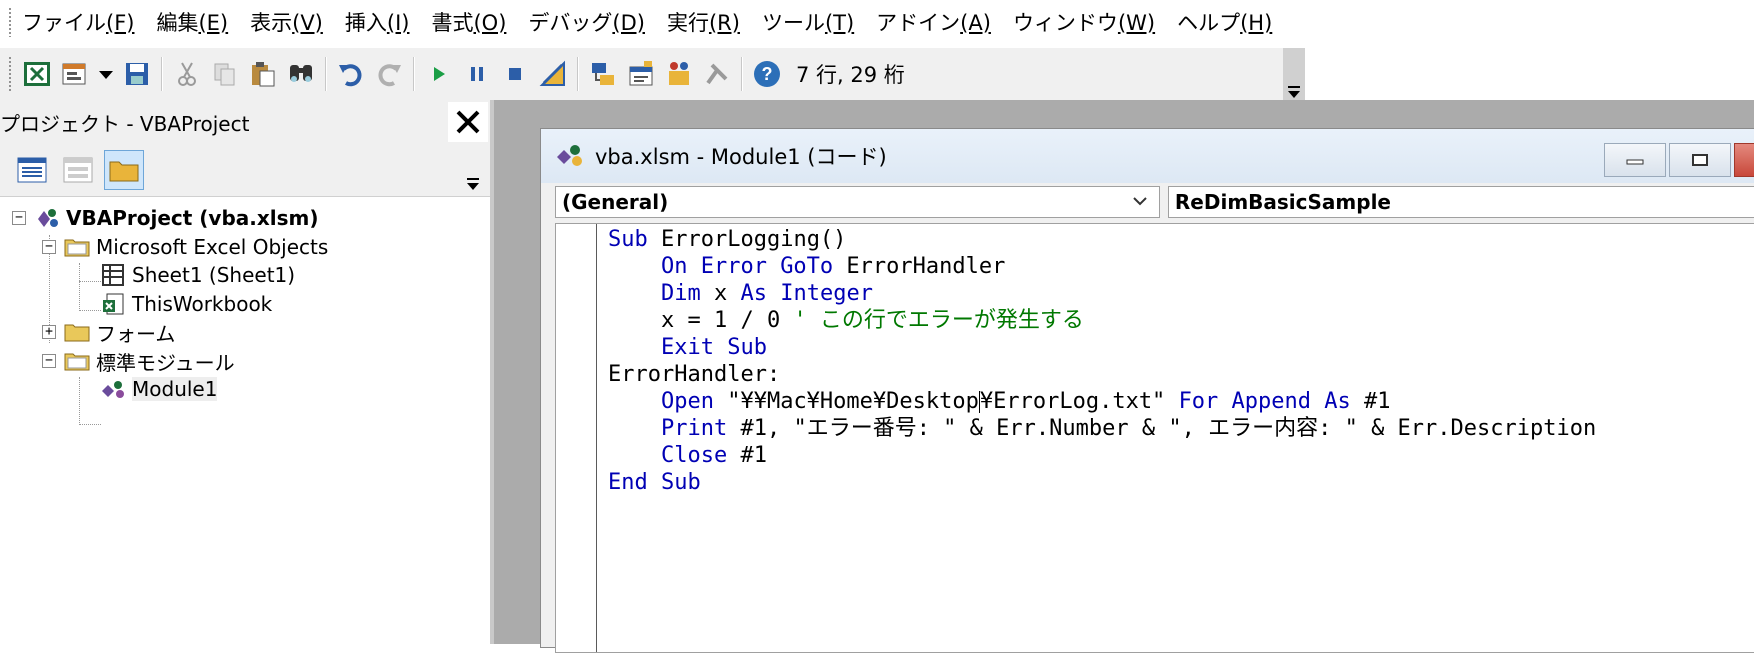 The height and width of the screenshot is (653, 1754). What do you see at coordinates (32, 170) in the screenshot?
I see `view-code-button` at bounding box center [32, 170].